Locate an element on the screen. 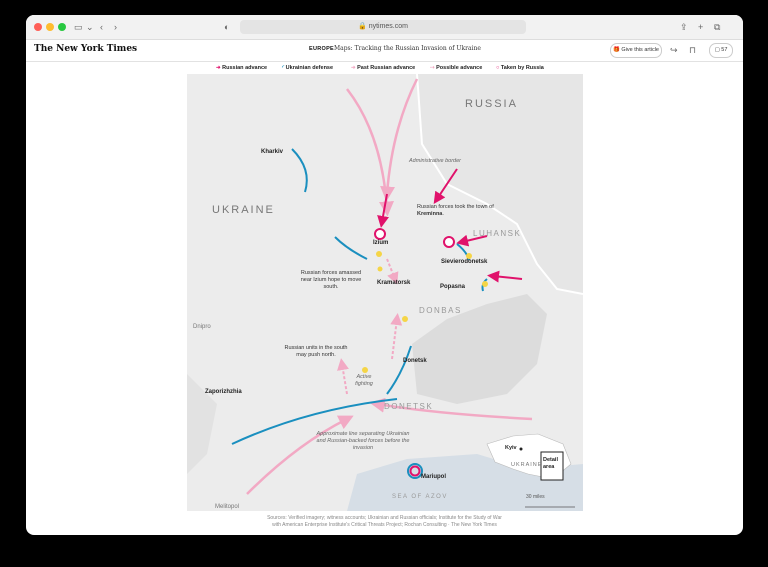  privacy-shield-icon: ◐ is located at coordinates (226, 27).